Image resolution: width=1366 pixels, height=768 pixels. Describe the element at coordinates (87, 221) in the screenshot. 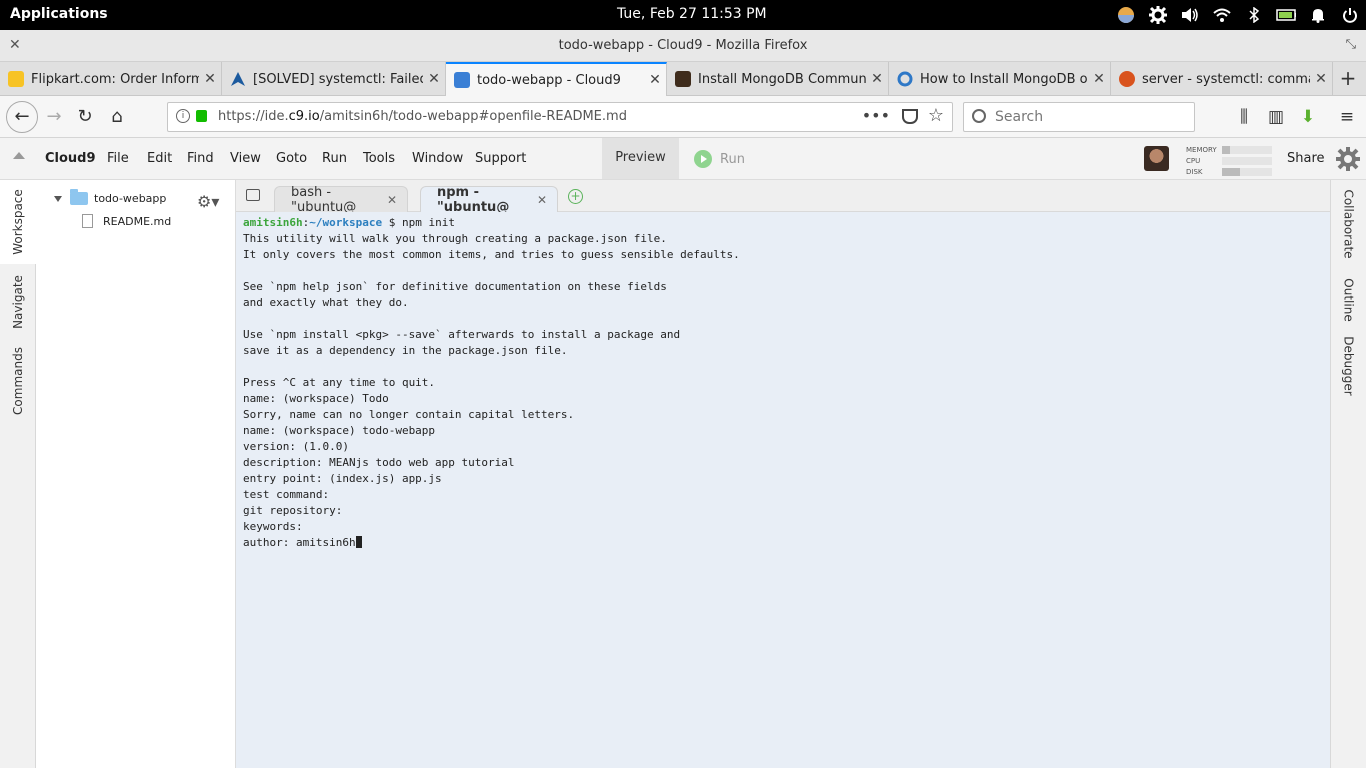

I see `file-icon` at that location.